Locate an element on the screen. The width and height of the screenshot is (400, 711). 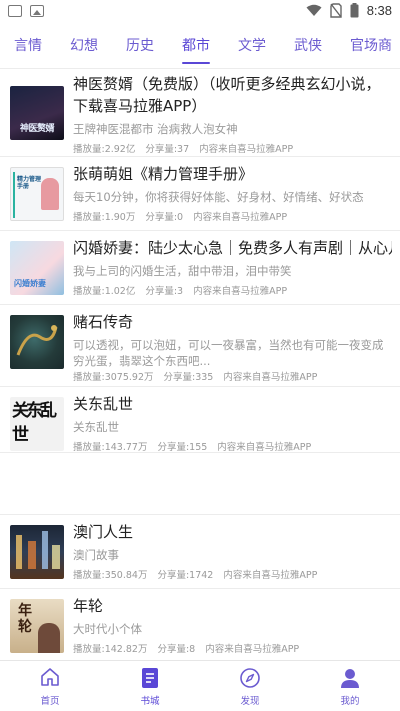
book-meta: 播放量:142.82万 分享量:8 内容来自喜马拉雅APP is located at coordinates (234, 648).